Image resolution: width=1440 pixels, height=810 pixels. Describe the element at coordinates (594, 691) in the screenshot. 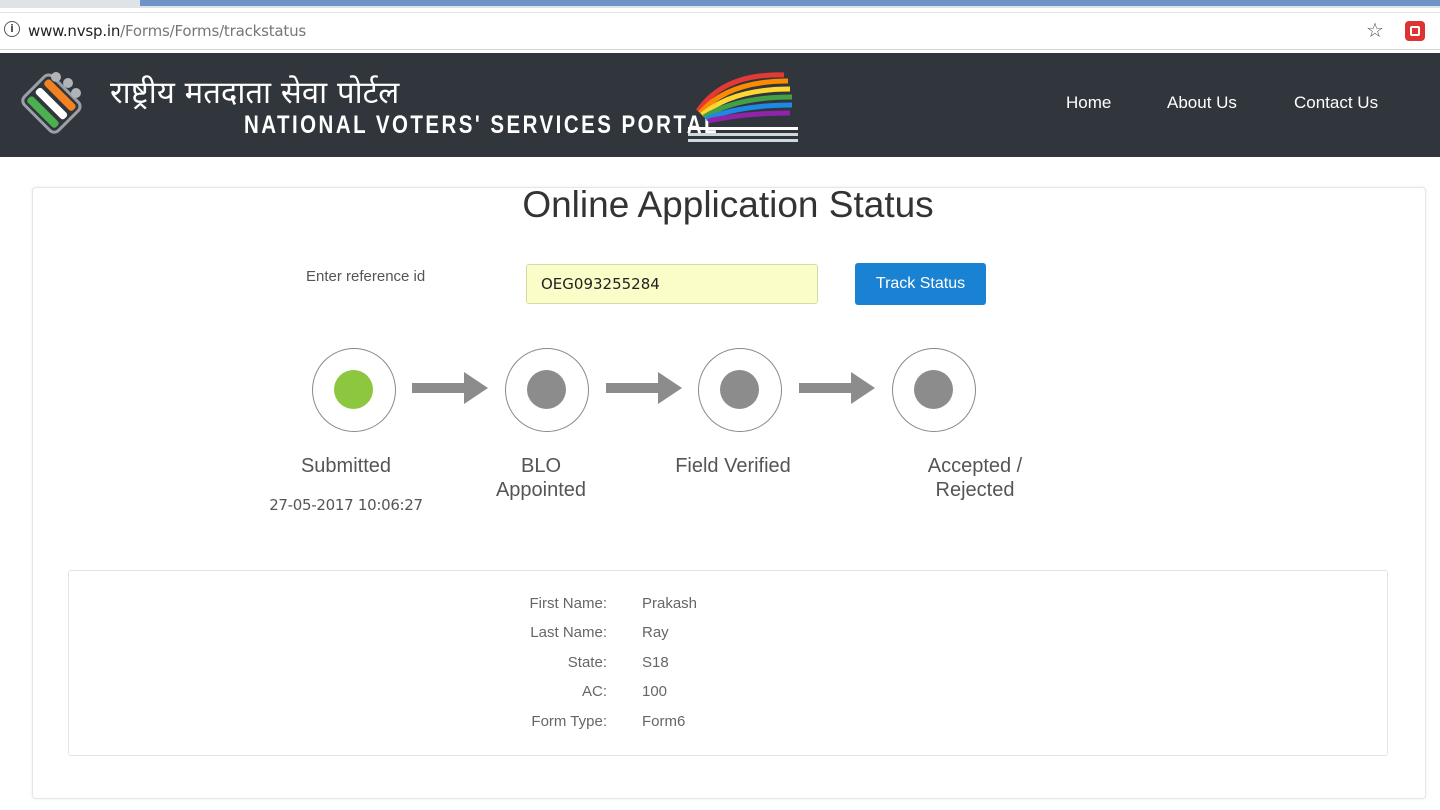

I see `detail-label: AC:` at that location.